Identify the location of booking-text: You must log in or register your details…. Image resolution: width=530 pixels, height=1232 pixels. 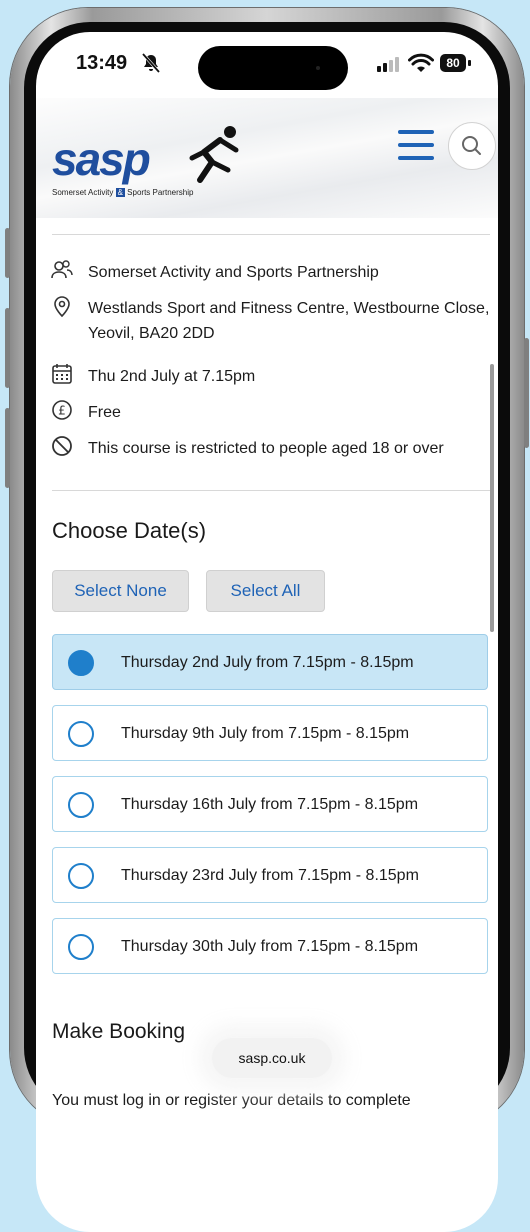
(231, 1100).